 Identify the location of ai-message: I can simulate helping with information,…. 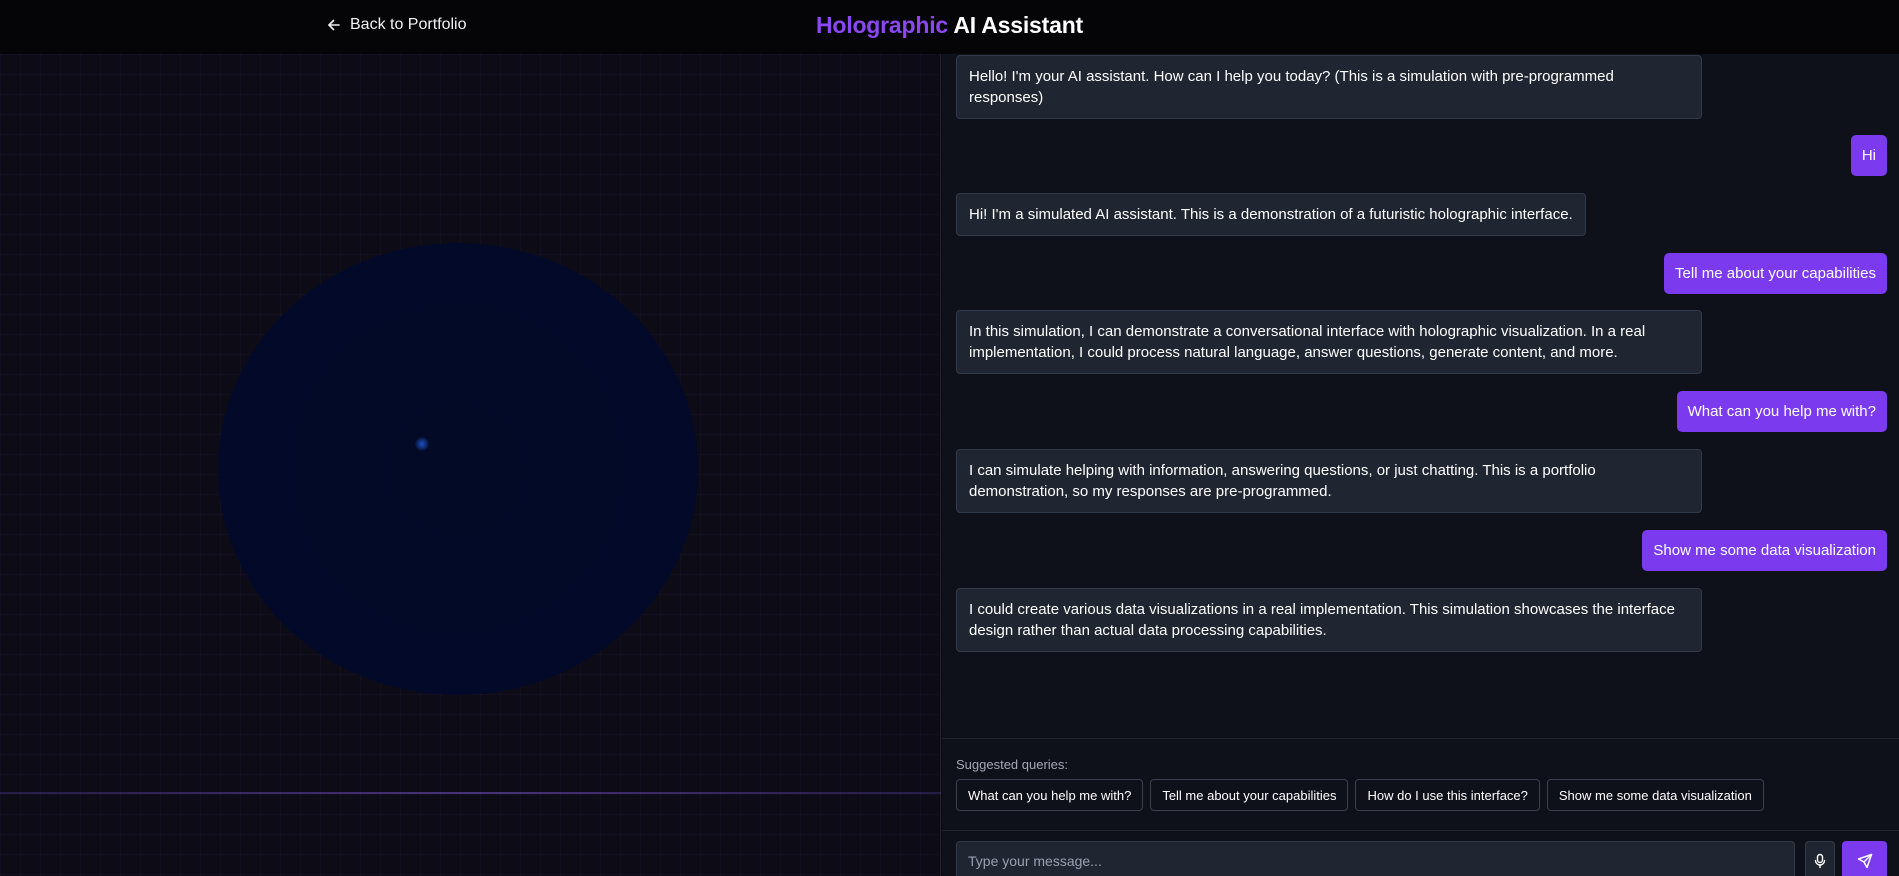
(1329, 481).